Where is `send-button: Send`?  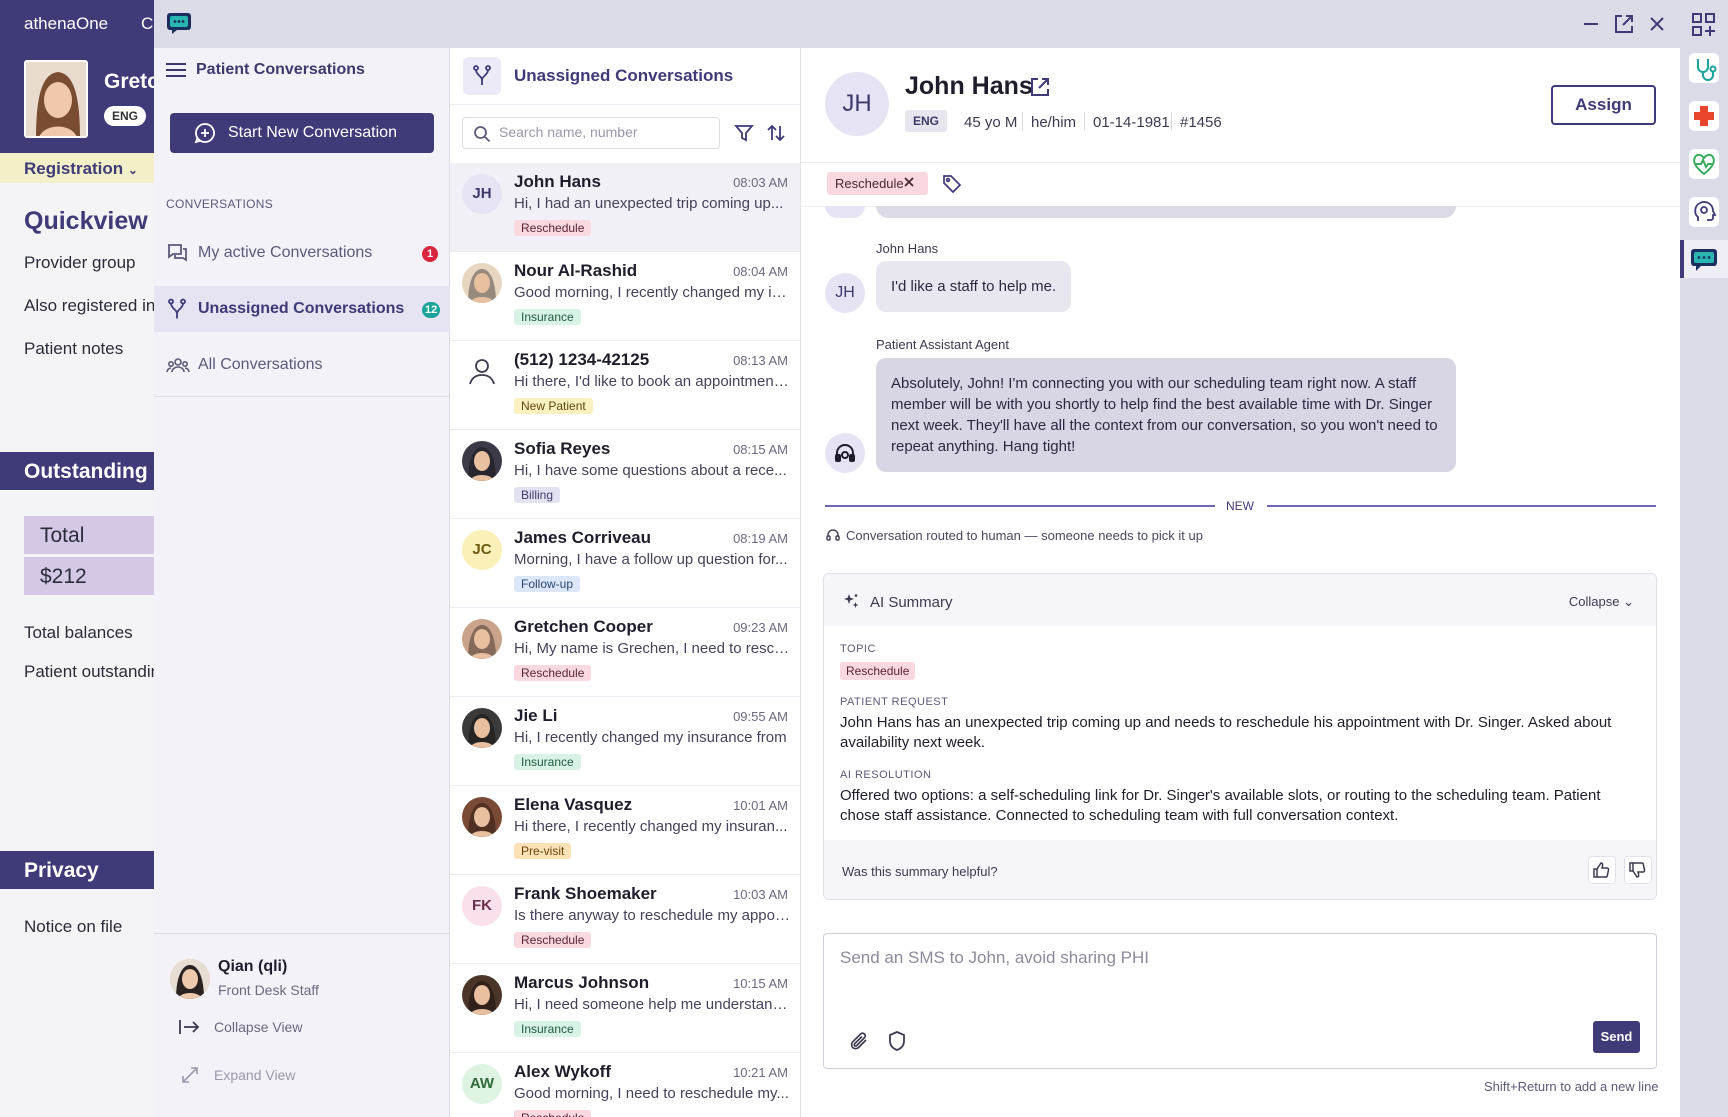
send-button: Send is located at coordinates (1616, 1037).